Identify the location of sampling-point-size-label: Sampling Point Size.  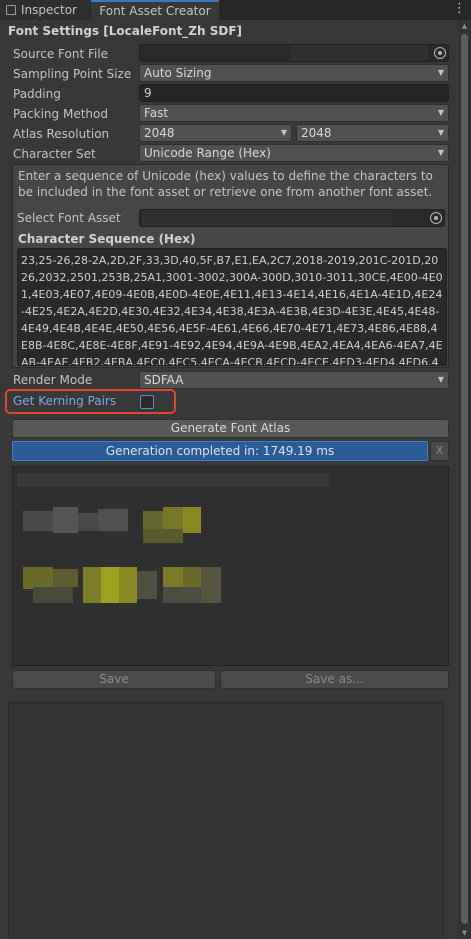
(72, 74).